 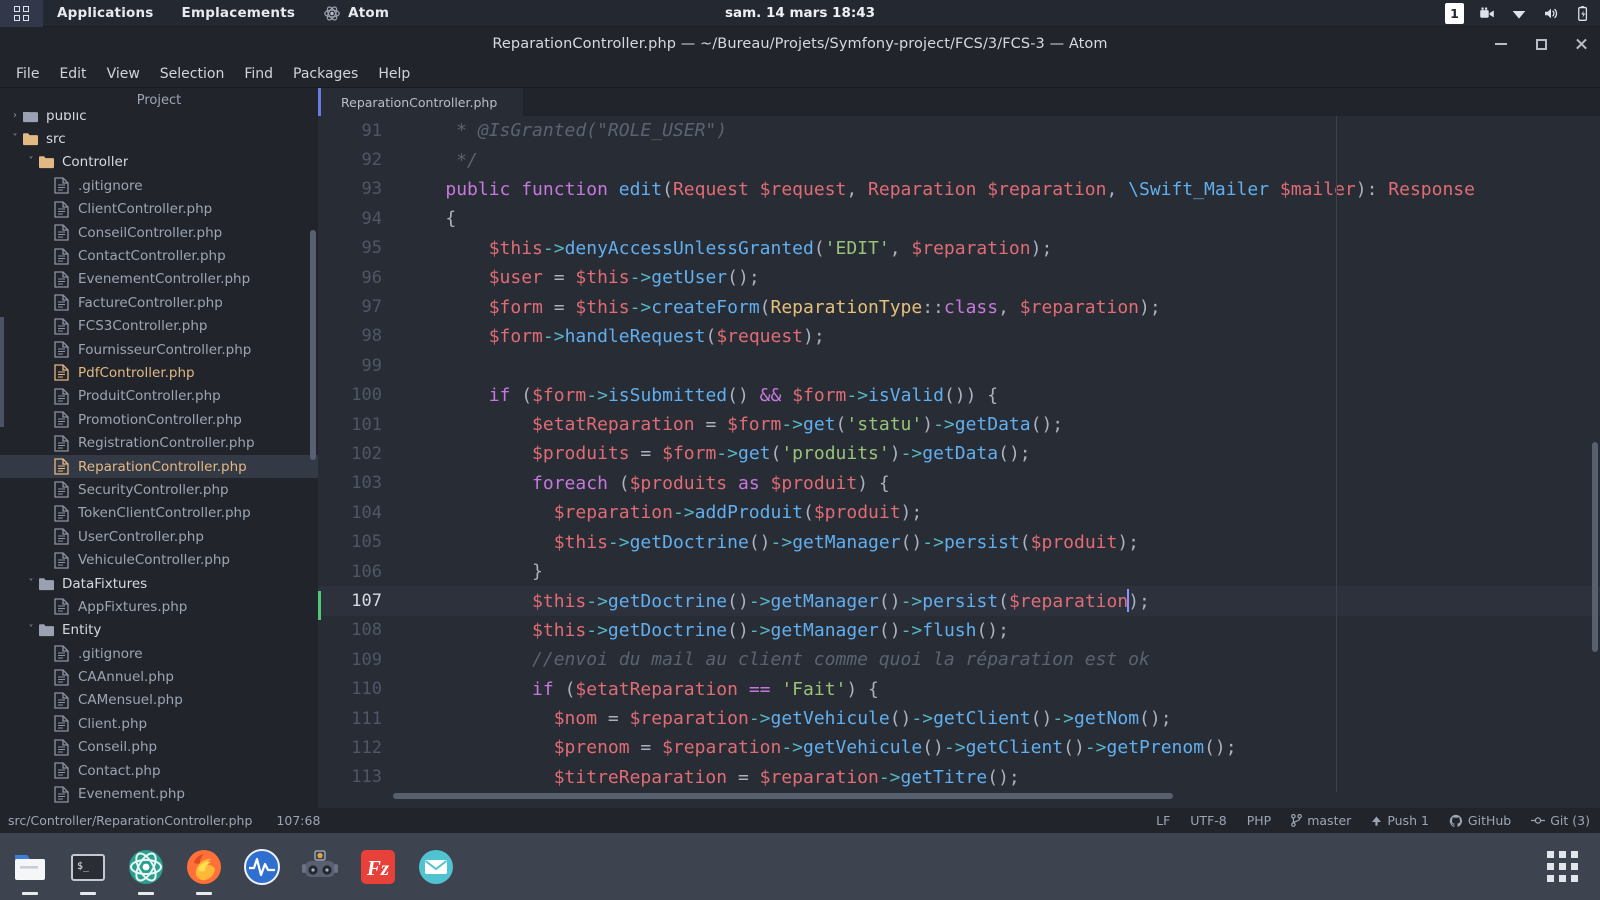 I want to click on tree-file-row: ConseilController.php, so click(x=159, y=232).